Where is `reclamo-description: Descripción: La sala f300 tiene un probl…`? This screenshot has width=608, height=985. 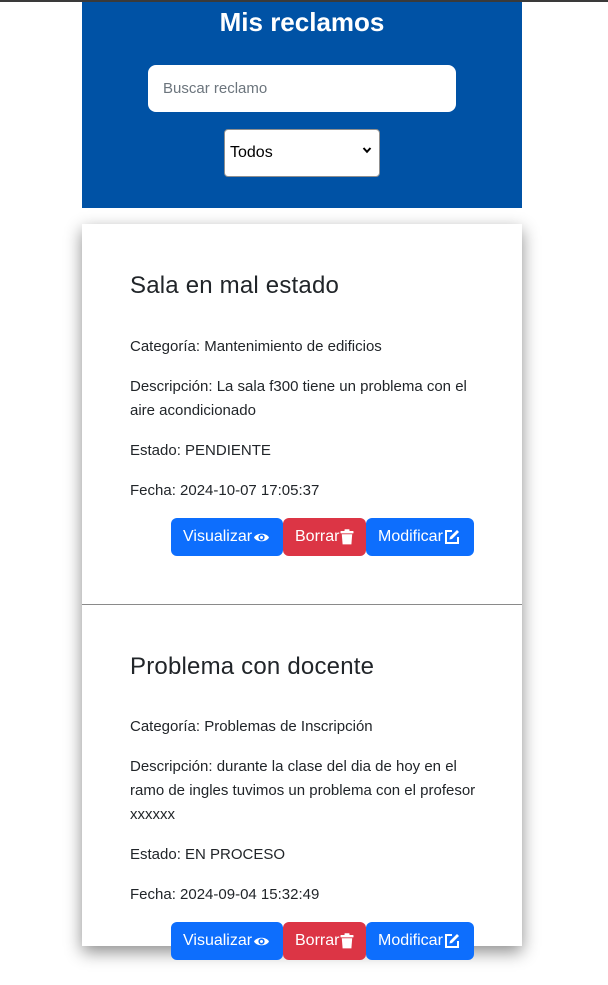
reclamo-description: Descripción: La sala f300 tiene un probl… is located at coordinates (298, 398).